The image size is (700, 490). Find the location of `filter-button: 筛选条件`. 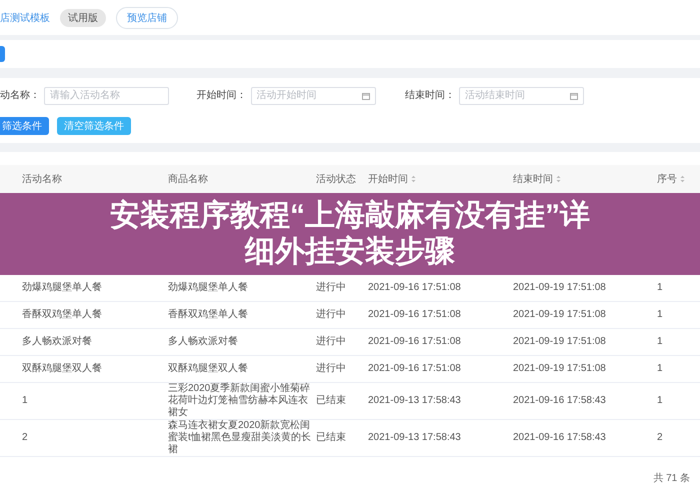

filter-button: 筛选条件 is located at coordinates (24, 125).